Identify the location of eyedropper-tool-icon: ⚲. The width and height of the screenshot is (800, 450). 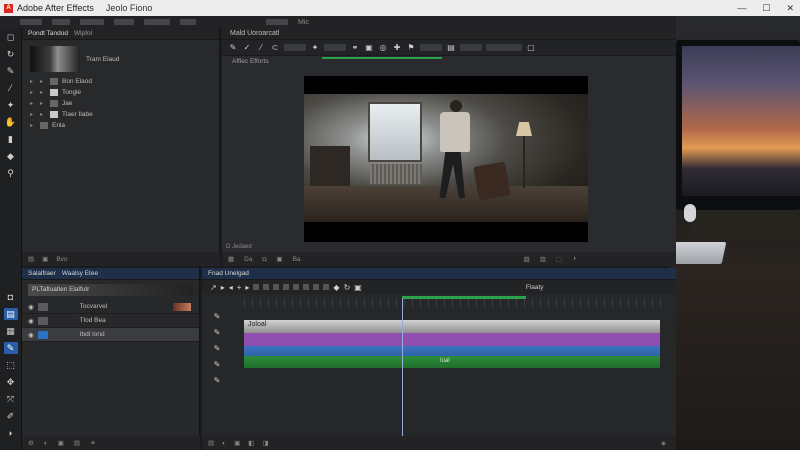
(11, 173).